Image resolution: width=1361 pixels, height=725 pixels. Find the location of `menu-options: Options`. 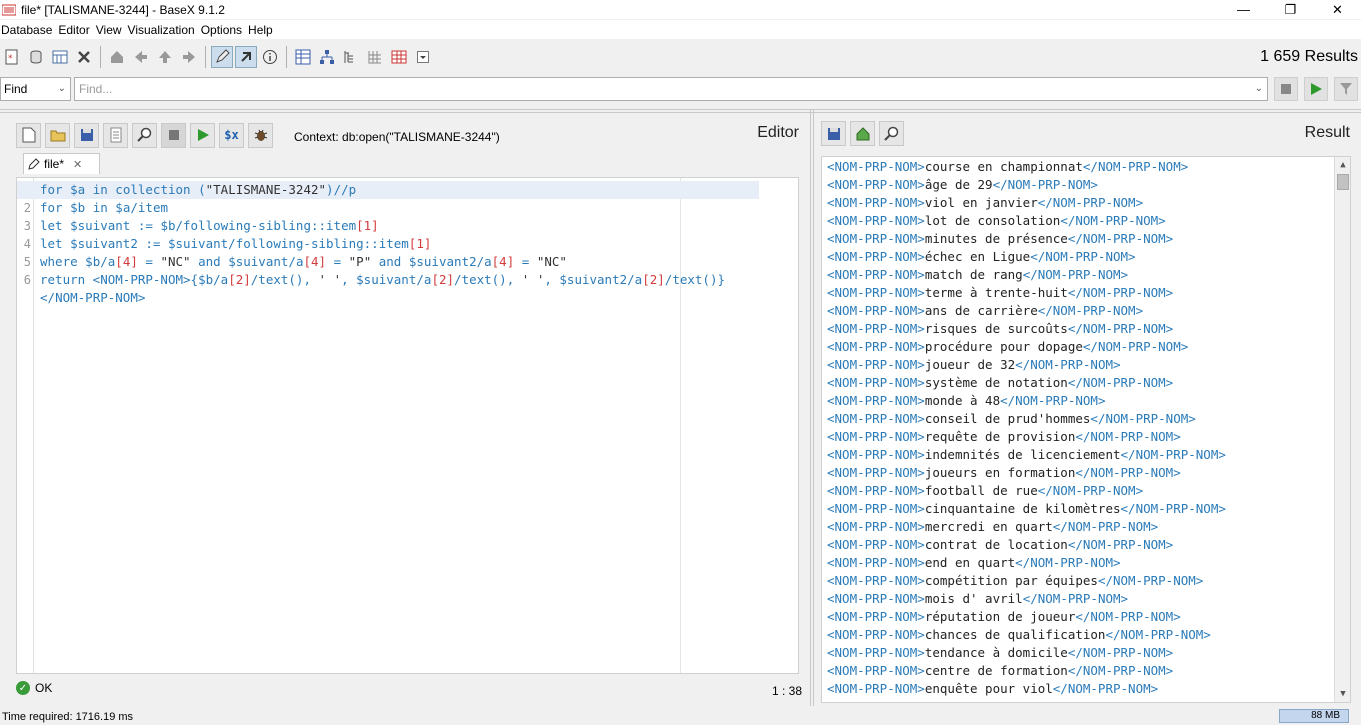

menu-options: Options is located at coordinates (223, 30).